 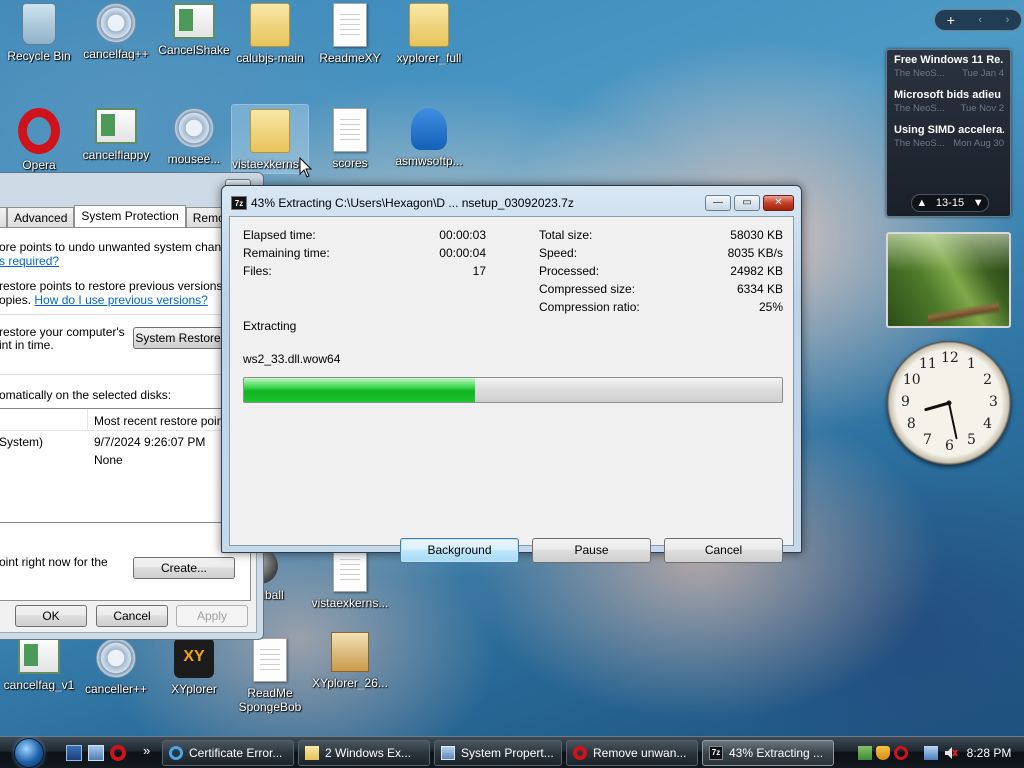 I want to click on gear-app-icon, so click(x=116, y=23).